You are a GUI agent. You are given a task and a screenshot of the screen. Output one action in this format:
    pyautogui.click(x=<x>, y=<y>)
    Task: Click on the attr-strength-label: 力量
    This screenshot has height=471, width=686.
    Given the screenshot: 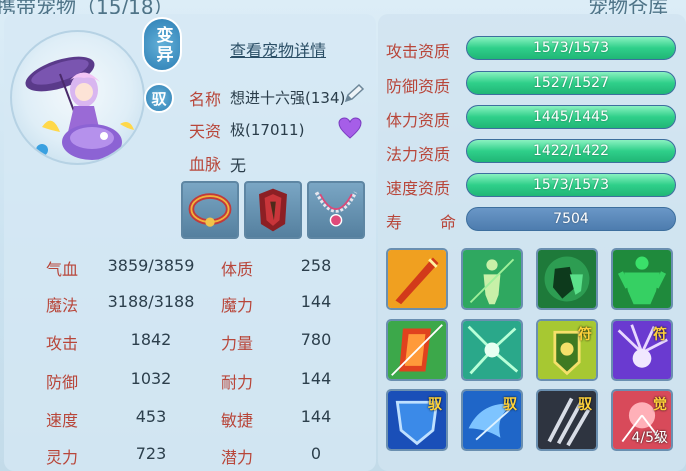 What is the action you would take?
    pyautogui.click(x=237, y=343)
    